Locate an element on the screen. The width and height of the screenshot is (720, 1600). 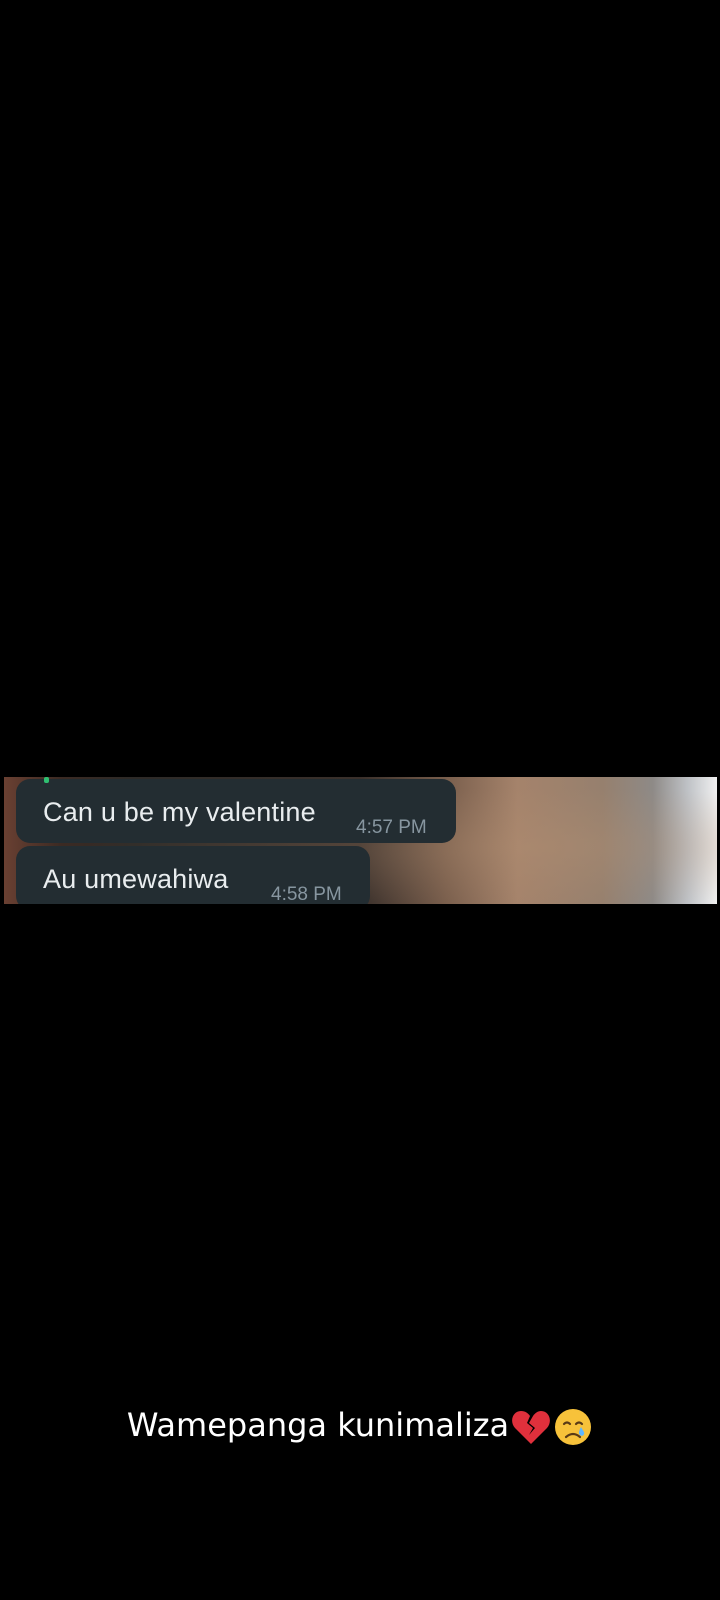
message-time: 4:58 PM is located at coordinates (306, 894).